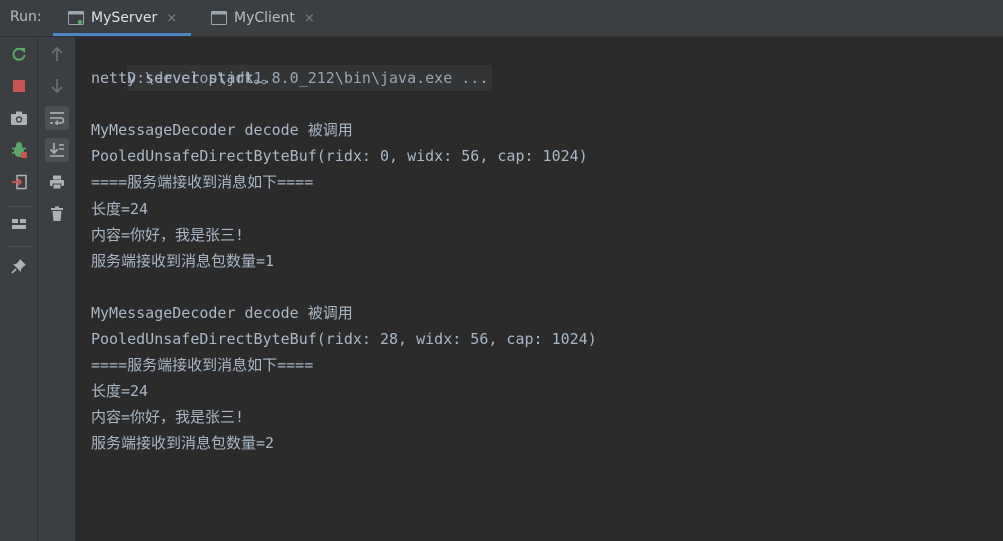 The height and width of the screenshot is (541, 1003). What do you see at coordinates (122, 34) in the screenshot?
I see `active-tab-indicator` at bounding box center [122, 34].